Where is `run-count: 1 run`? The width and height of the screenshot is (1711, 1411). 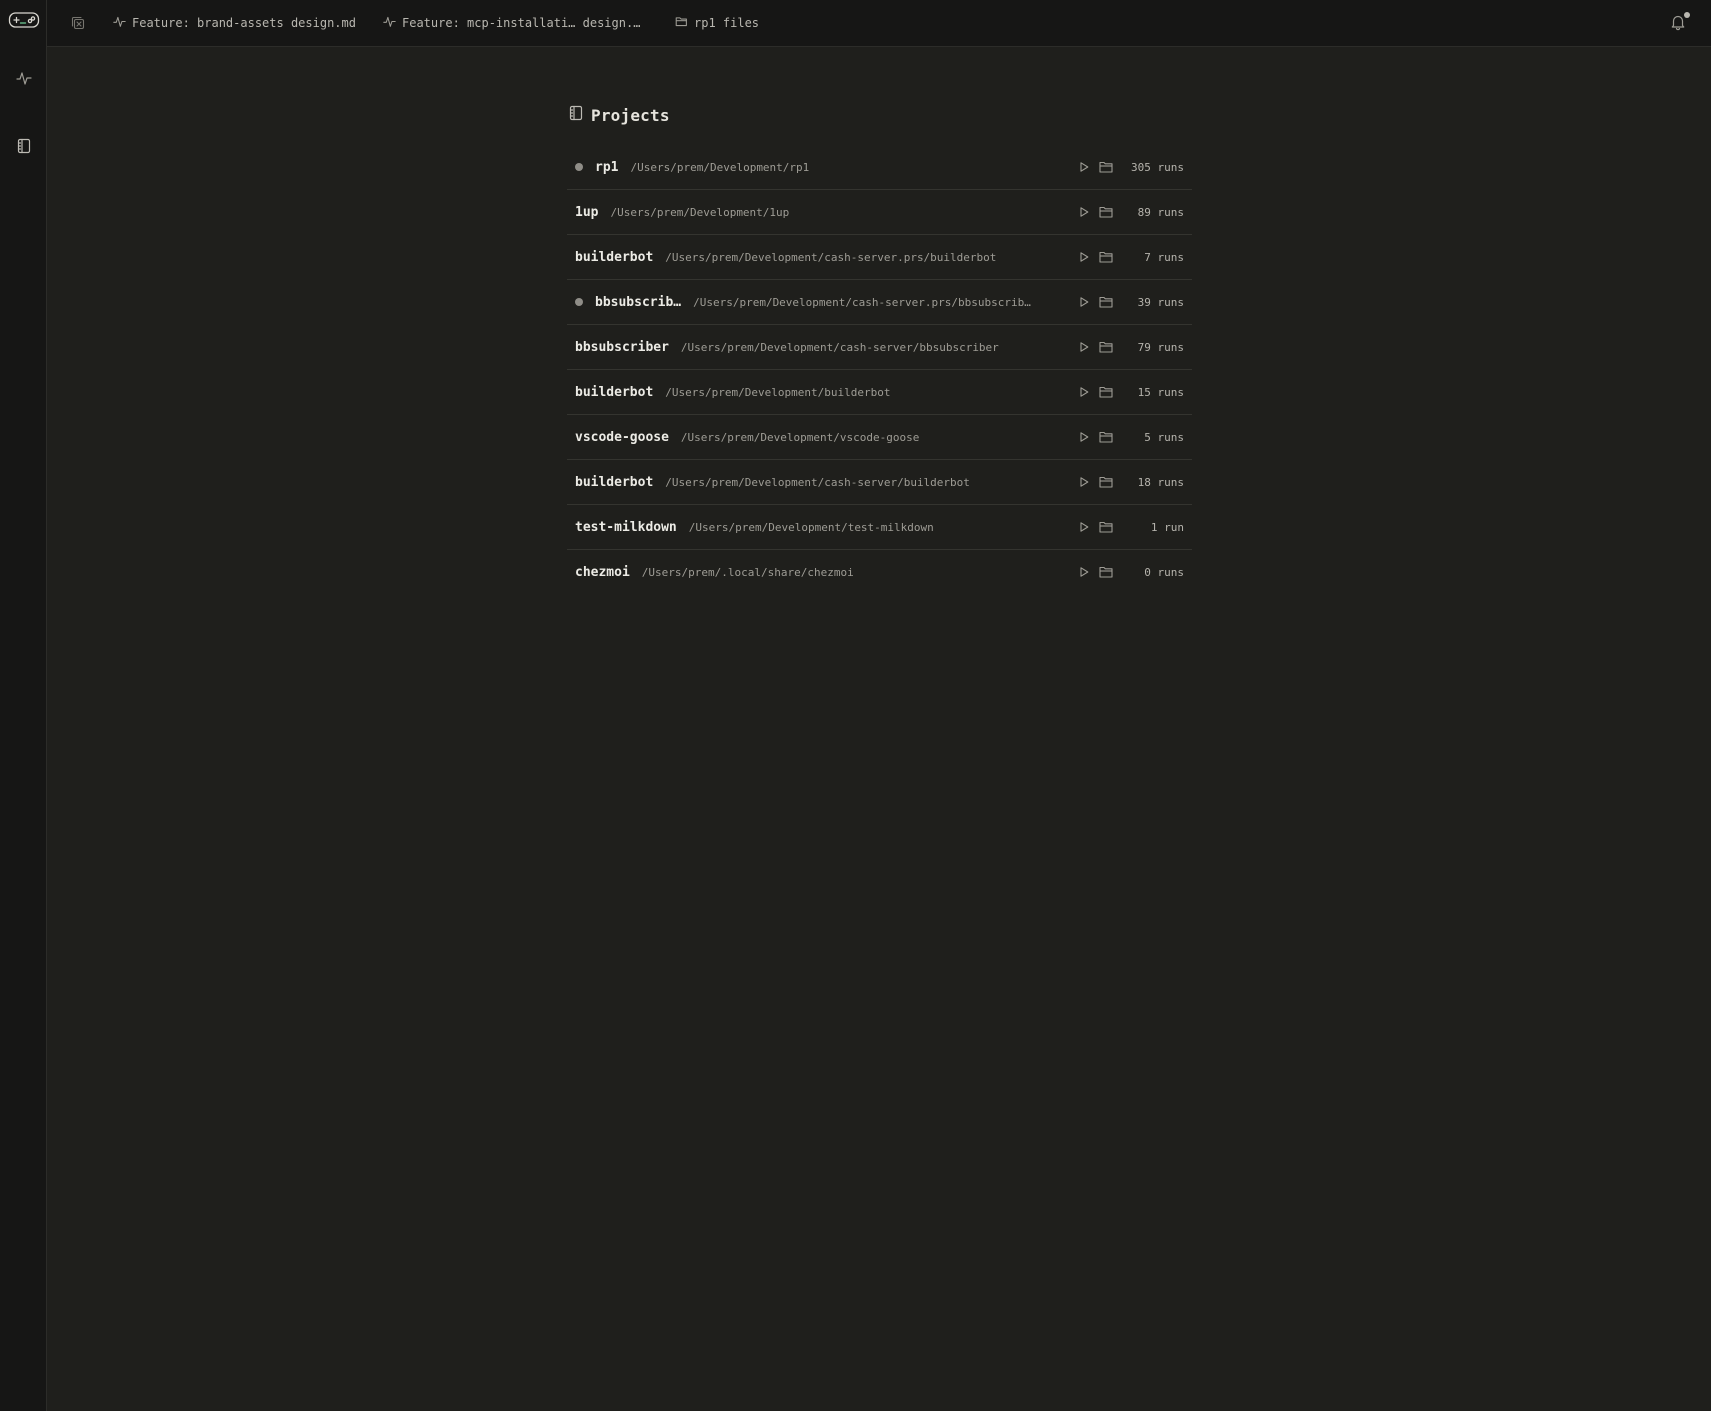 run-count: 1 run is located at coordinates (1167, 527).